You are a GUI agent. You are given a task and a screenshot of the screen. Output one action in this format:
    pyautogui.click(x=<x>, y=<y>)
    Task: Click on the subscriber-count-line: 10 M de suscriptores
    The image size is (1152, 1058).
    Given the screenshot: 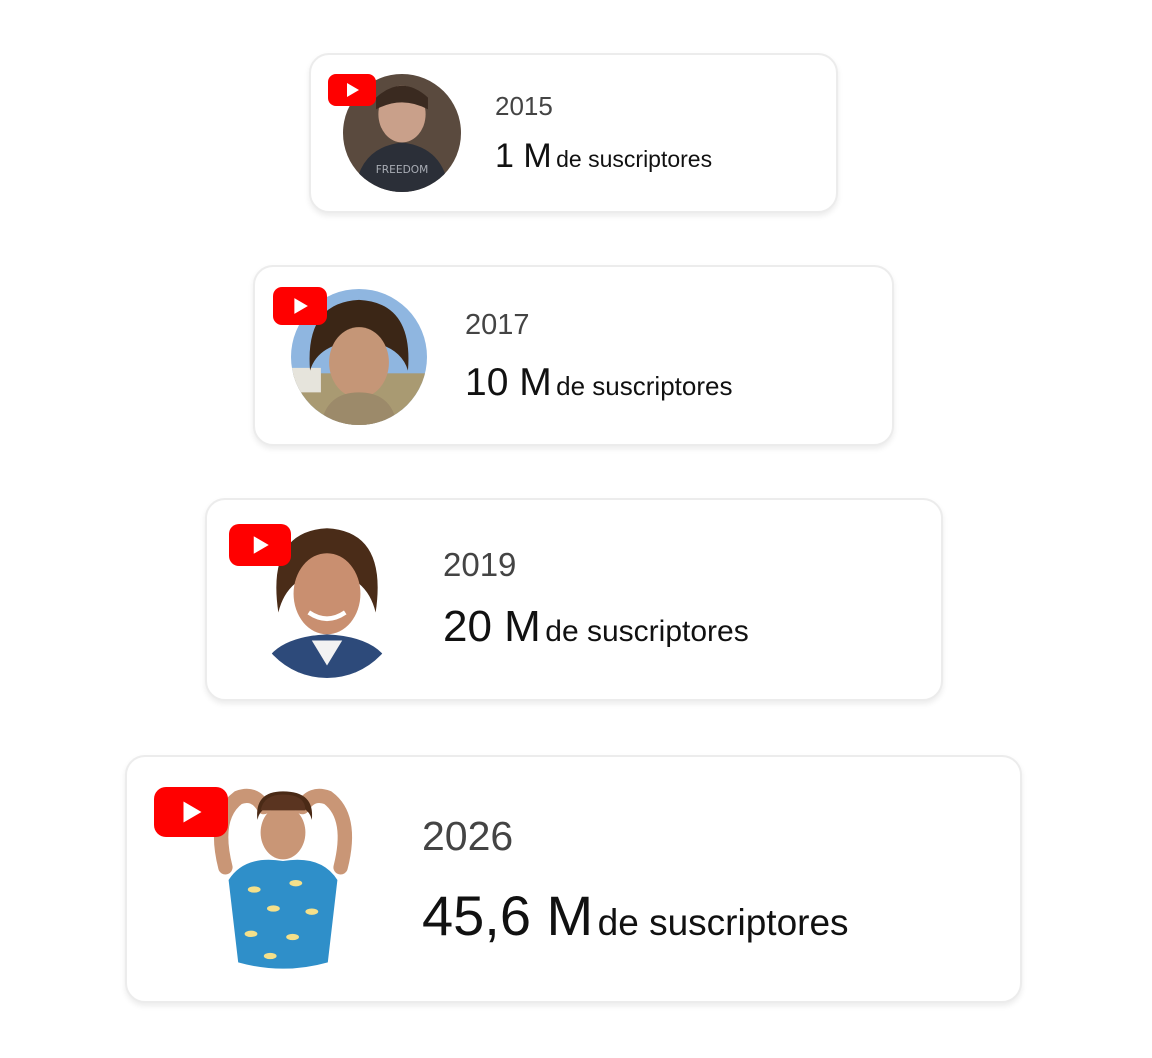 What is the action you would take?
    pyautogui.click(x=598, y=383)
    